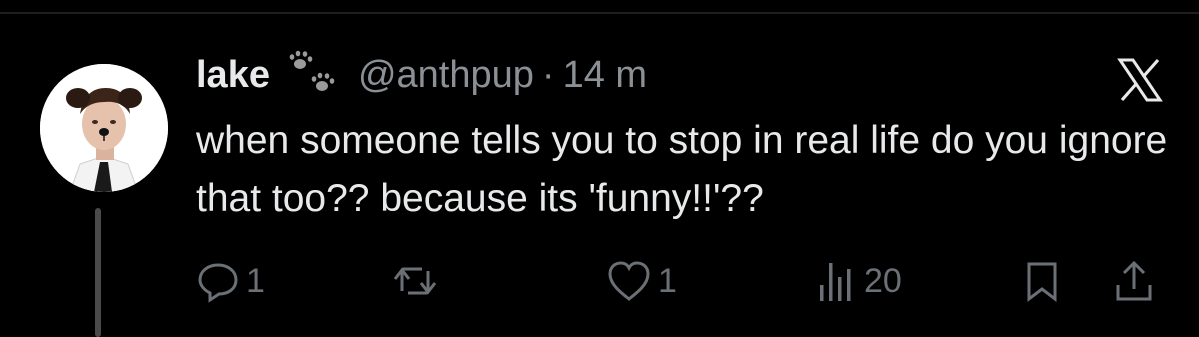 This screenshot has height=337, width=1199. I want to click on views-button: 20, so click(858, 281).